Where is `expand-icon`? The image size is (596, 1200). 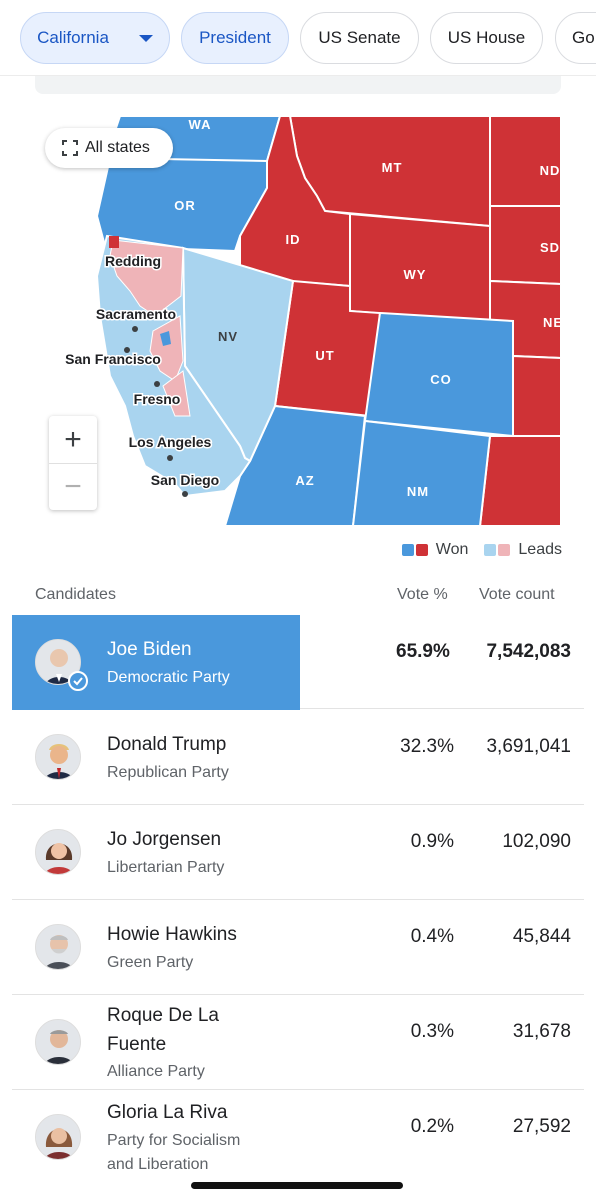 expand-icon is located at coordinates (70, 148).